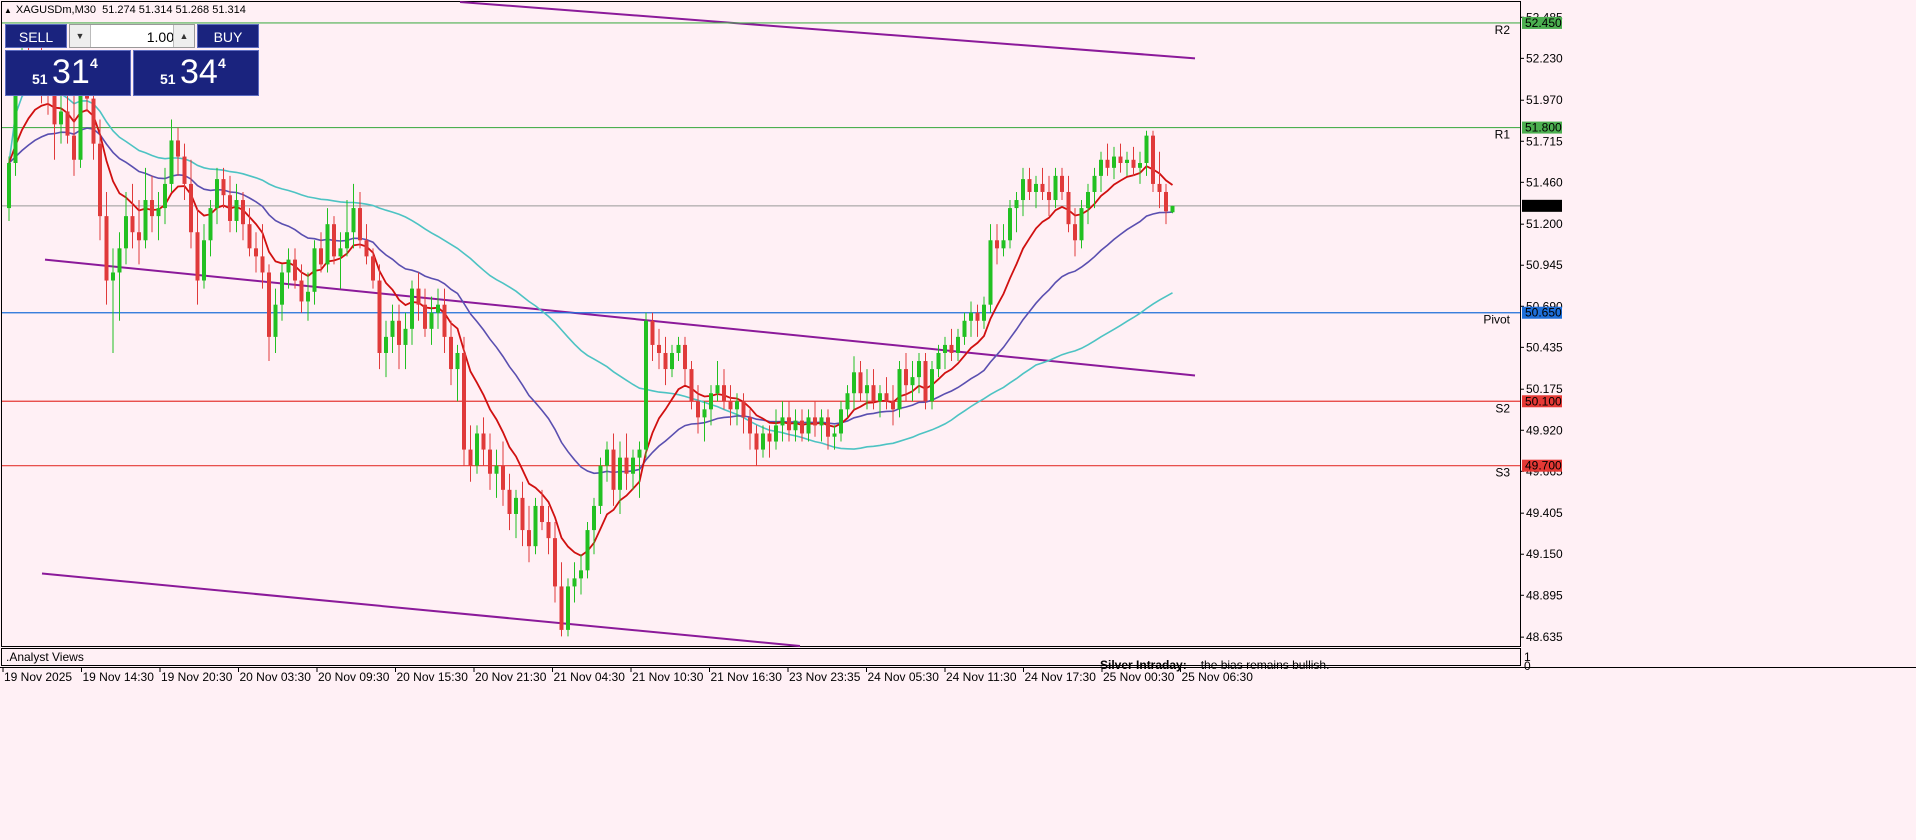  Describe the element at coordinates (80, 36) in the screenshot. I see `lot-decrease-icon: ▼` at that location.